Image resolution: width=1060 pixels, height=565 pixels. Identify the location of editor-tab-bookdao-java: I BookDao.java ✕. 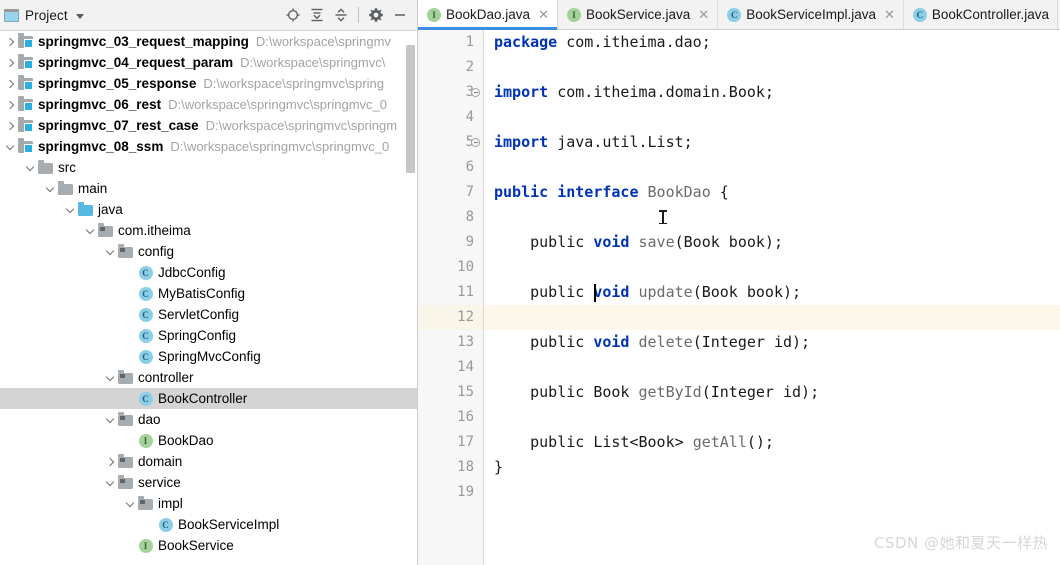
(488, 15).